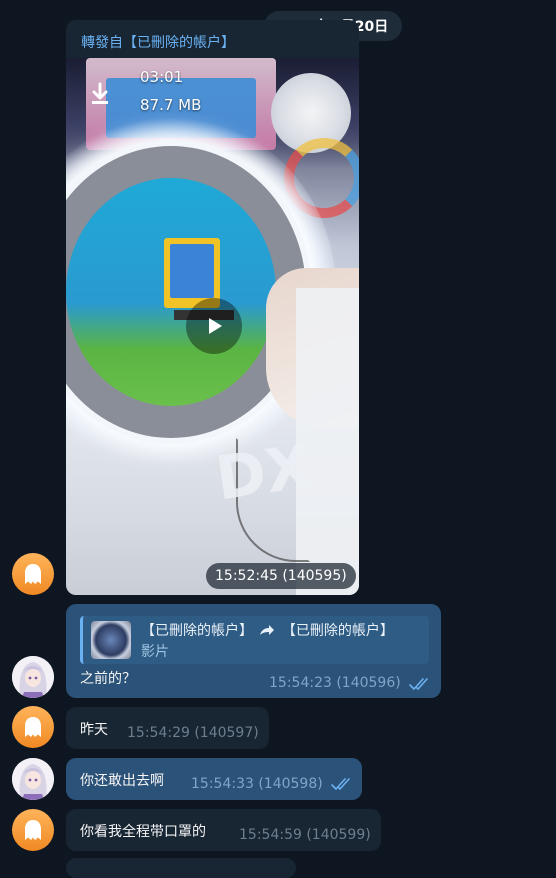 This screenshot has height=878, width=556. What do you see at coordinates (143, 832) in the screenshot?
I see `message-text: 你看我全程带口罩的` at bounding box center [143, 832].